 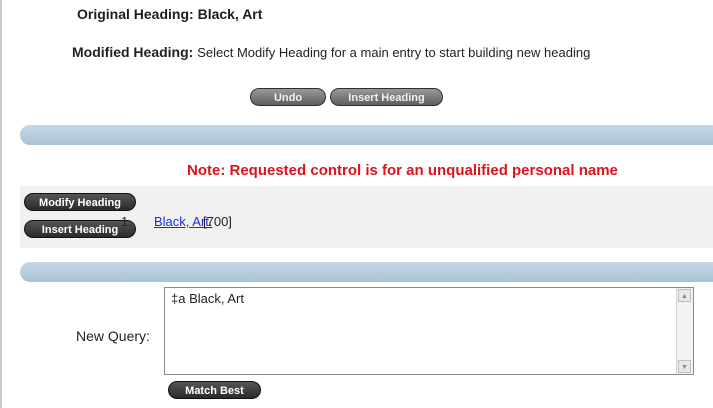 What do you see at coordinates (288, 97) in the screenshot?
I see `undo-button: Undo` at bounding box center [288, 97].